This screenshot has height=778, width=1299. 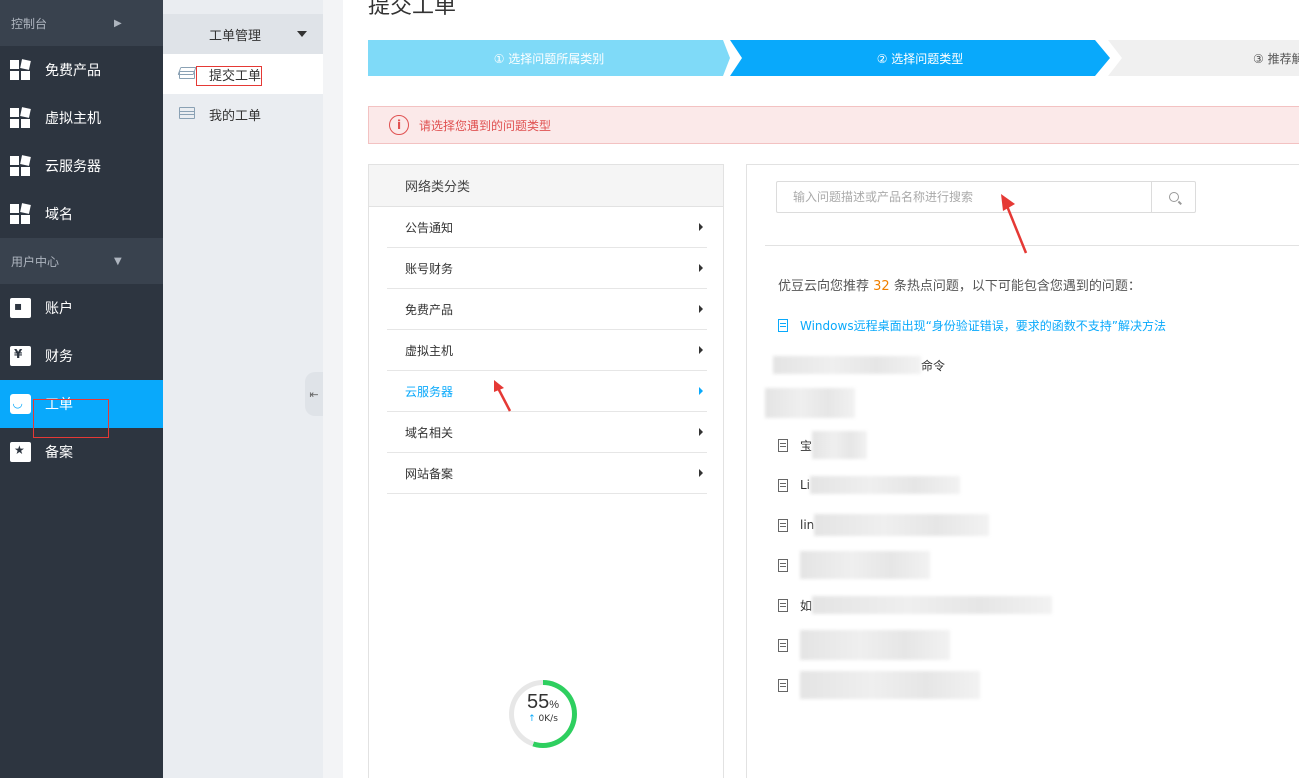 I want to click on sidebar-item-domain: 域名, so click(x=81, y=214).